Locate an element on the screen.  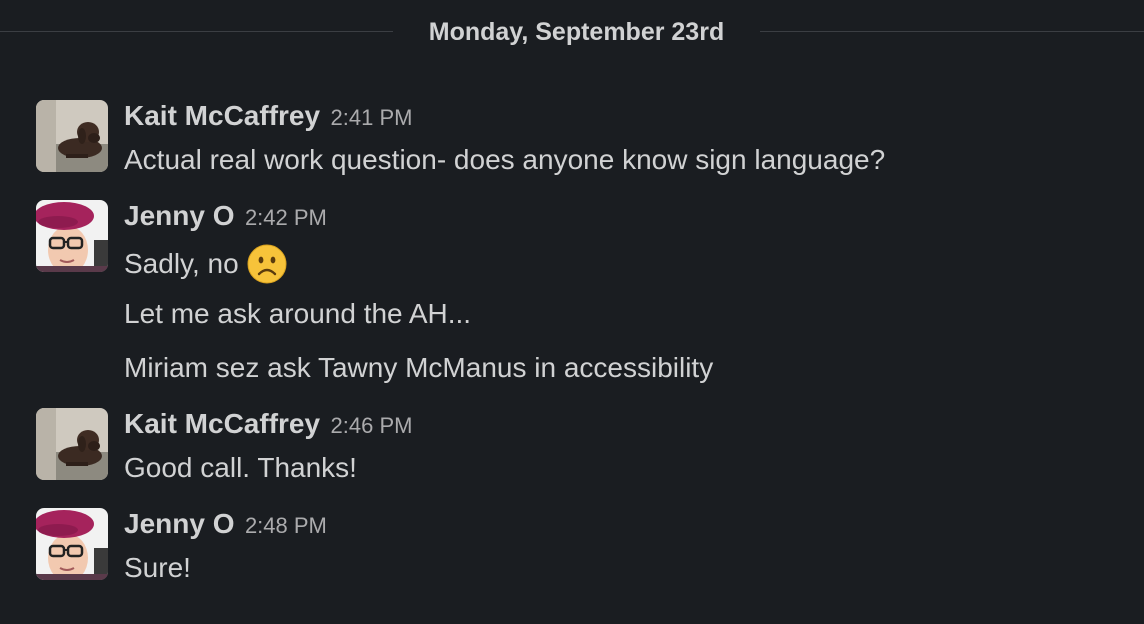
timestamp: 2:42 PM is located at coordinates (286, 217).